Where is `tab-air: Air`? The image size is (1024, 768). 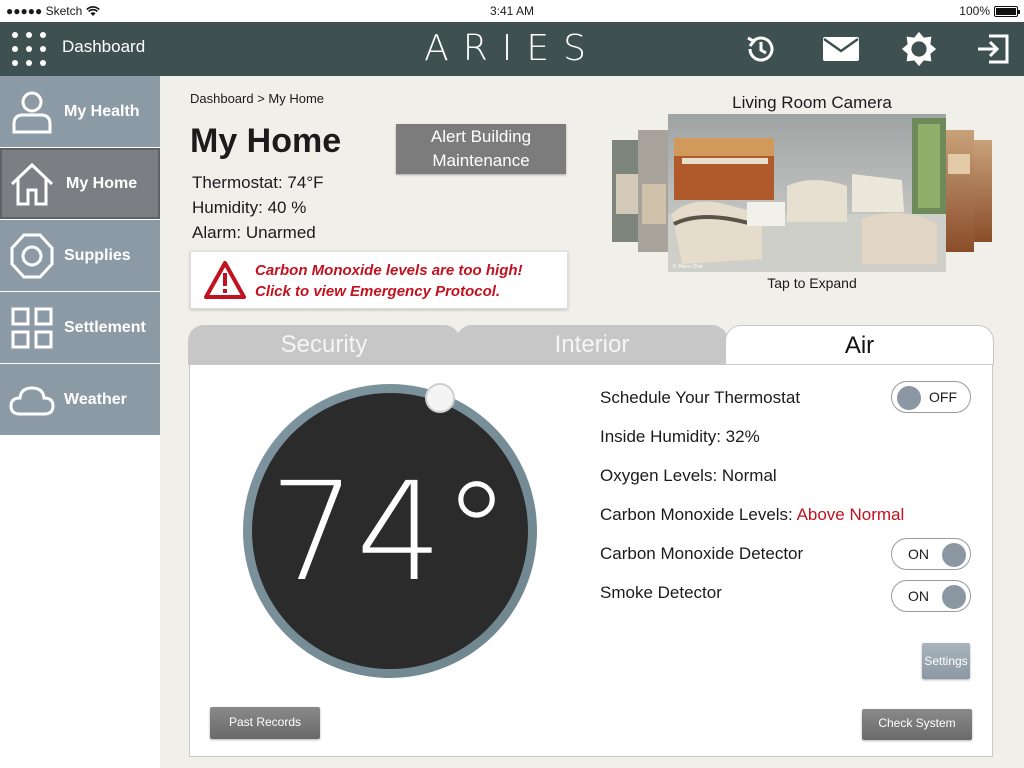
tab-air: Air is located at coordinates (859, 345).